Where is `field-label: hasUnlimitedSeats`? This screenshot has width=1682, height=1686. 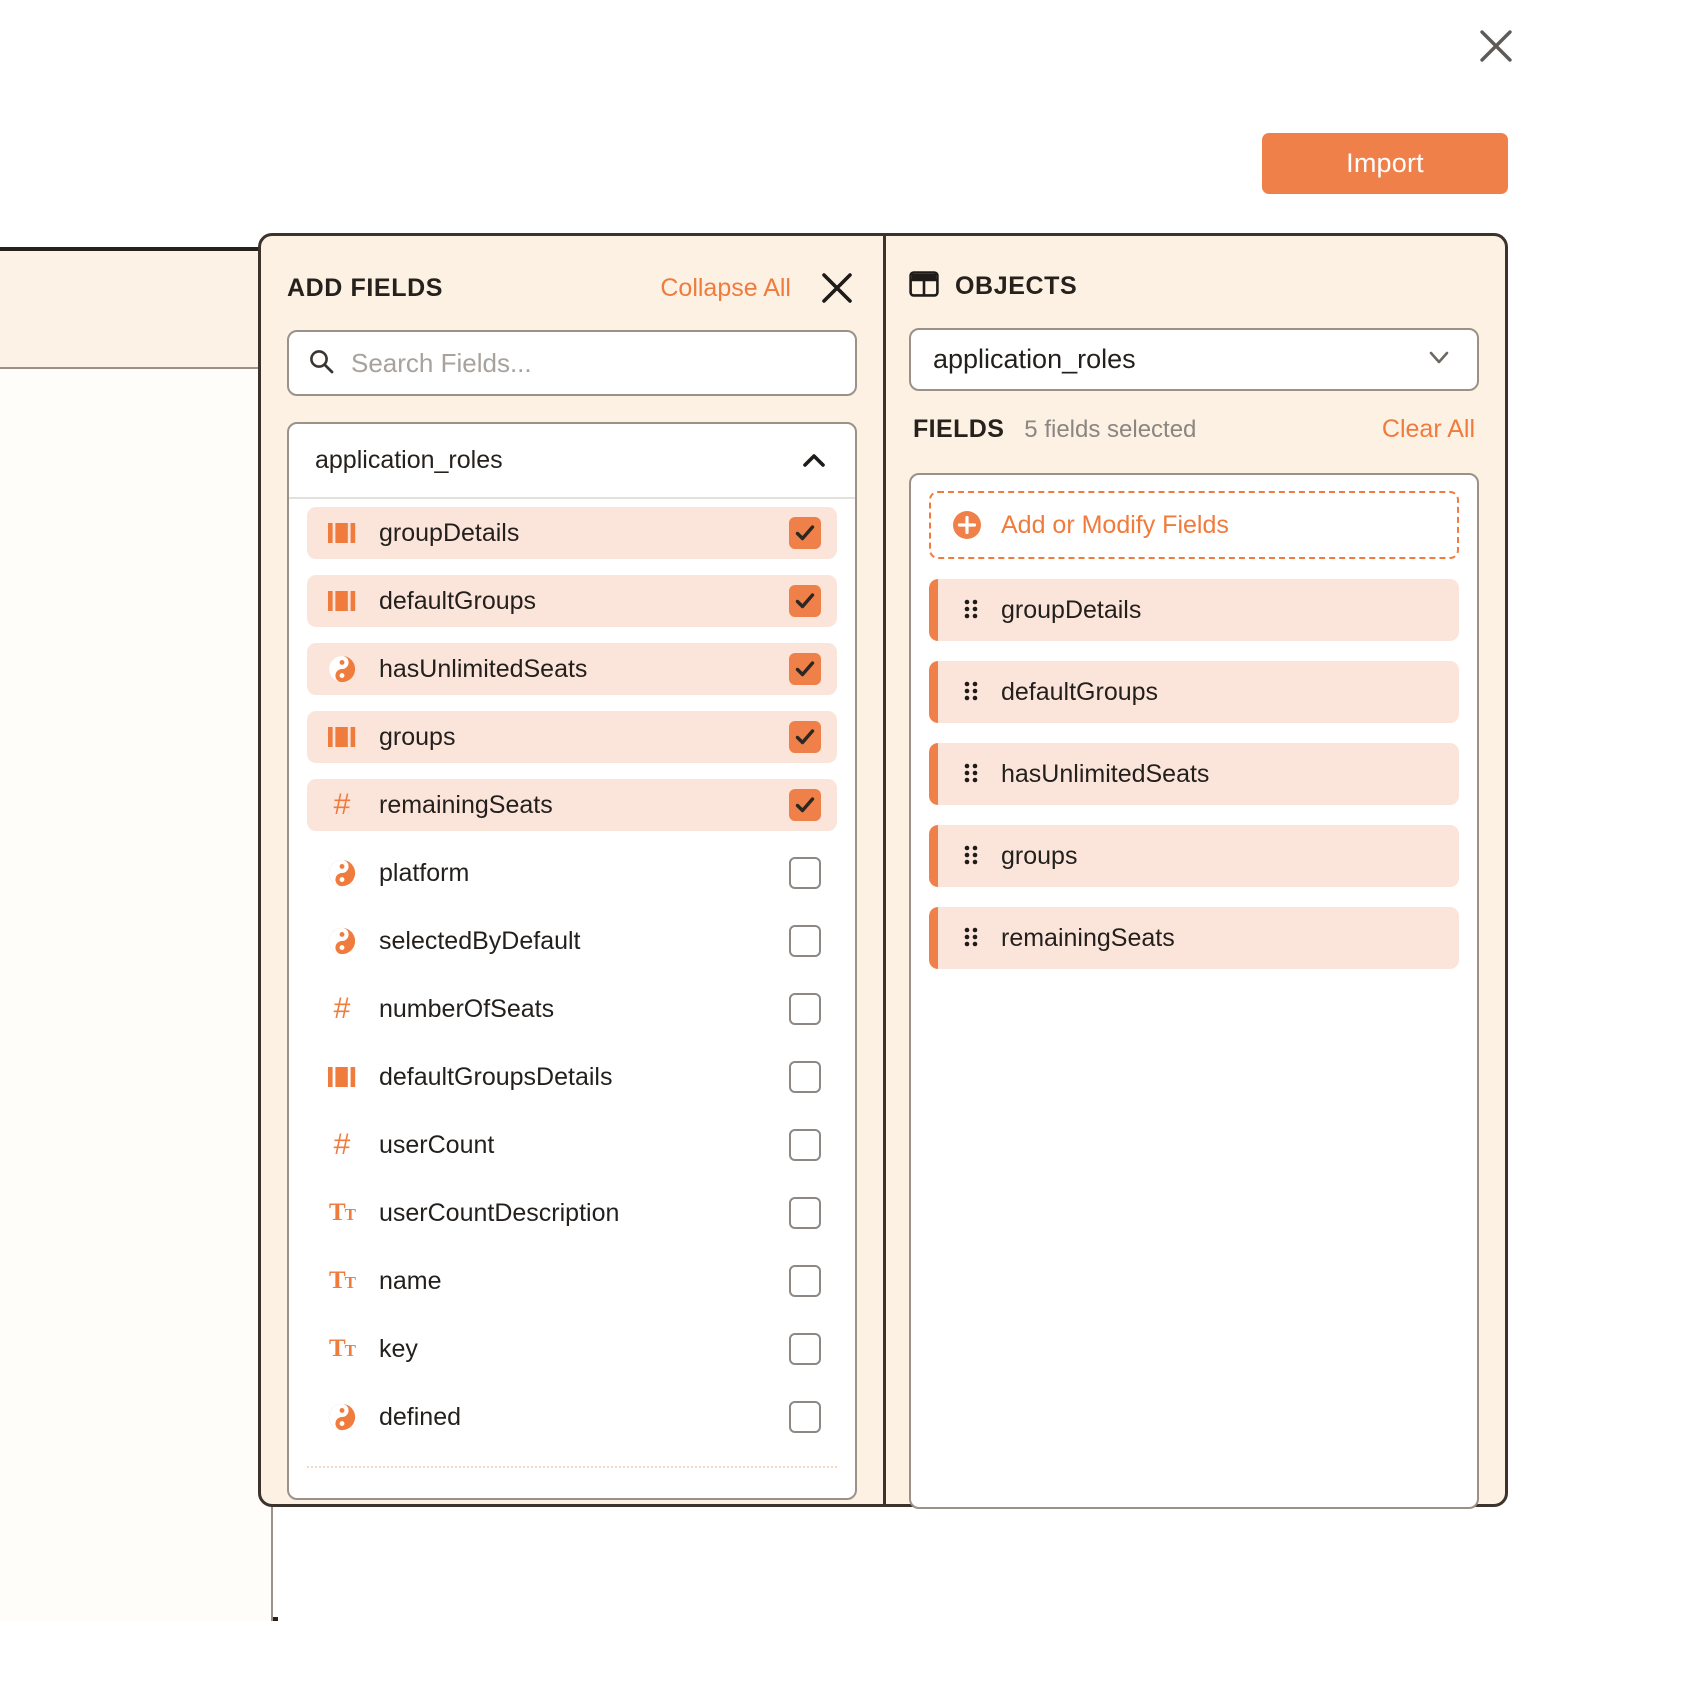
field-label: hasUnlimitedSeats is located at coordinates (483, 668).